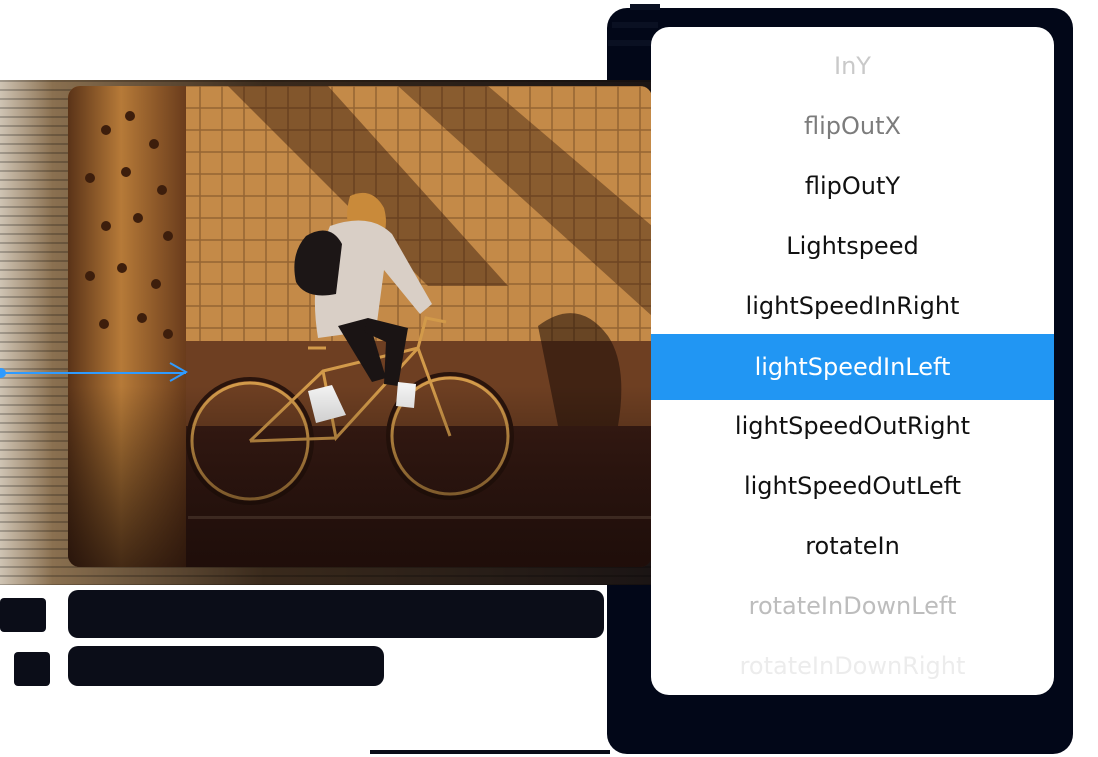 The image size is (1098, 757). Describe the element at coordinates (852, 665) in the screenshot. I see `list-item: rotateInDownRight` at that location.